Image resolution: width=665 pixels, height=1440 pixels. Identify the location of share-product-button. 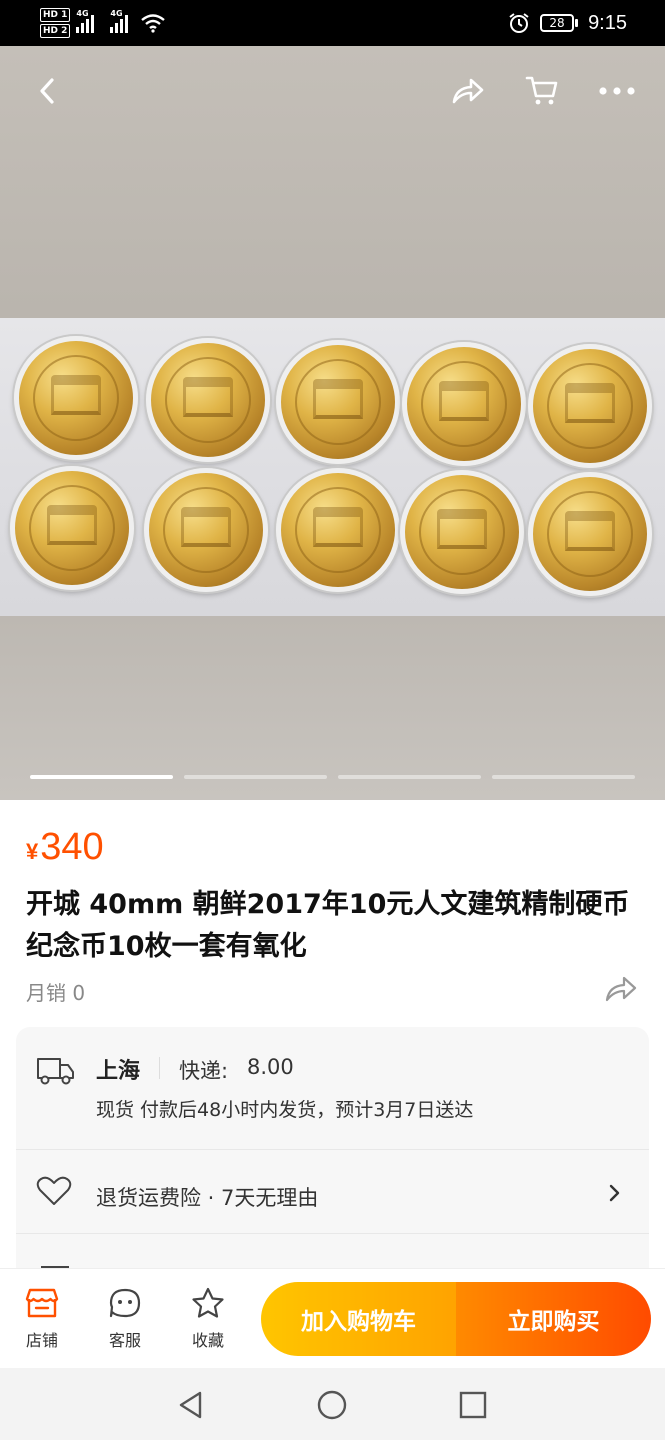
(621, 989).